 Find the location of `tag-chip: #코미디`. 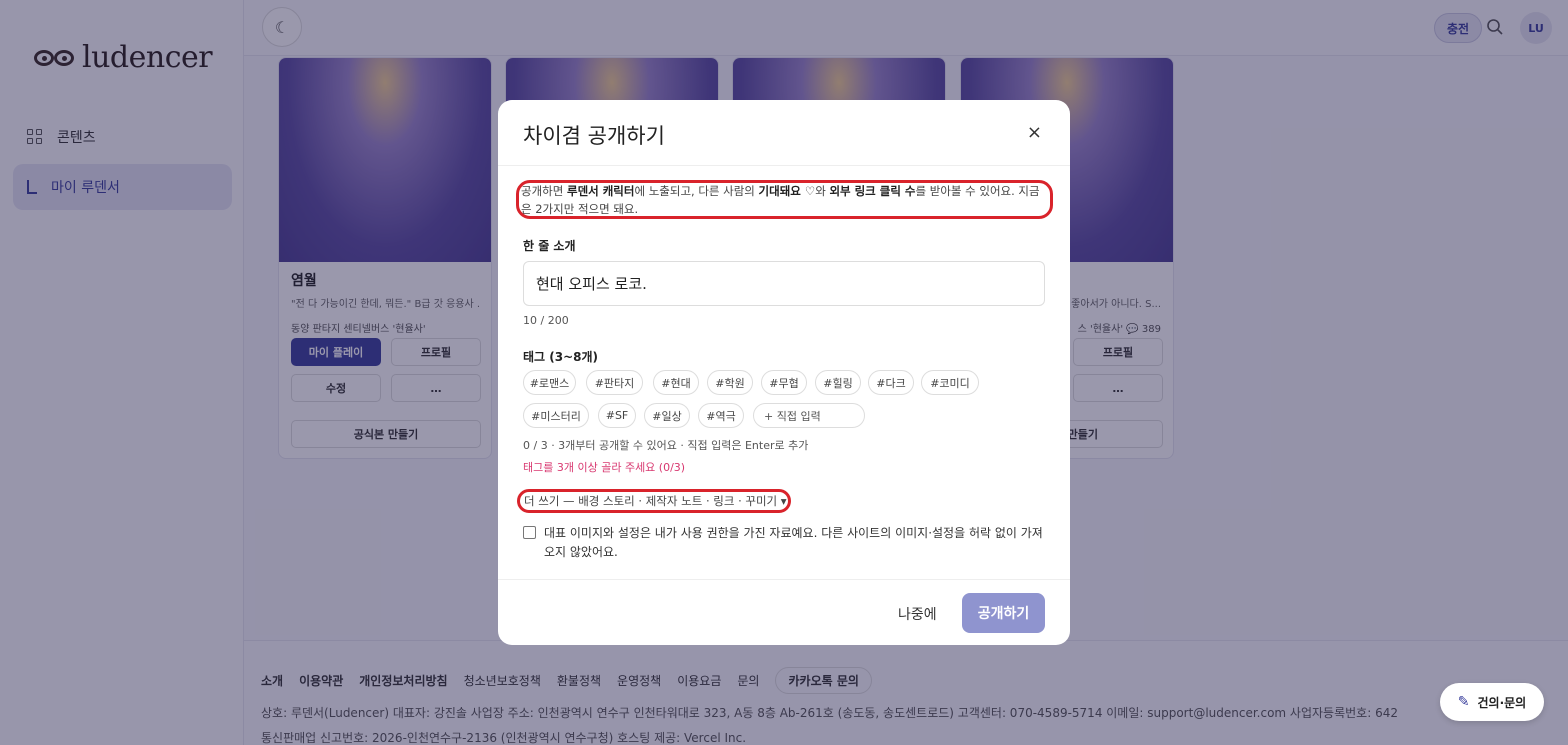

tag-chip: #코미디 is located at coordinates (950, 382).